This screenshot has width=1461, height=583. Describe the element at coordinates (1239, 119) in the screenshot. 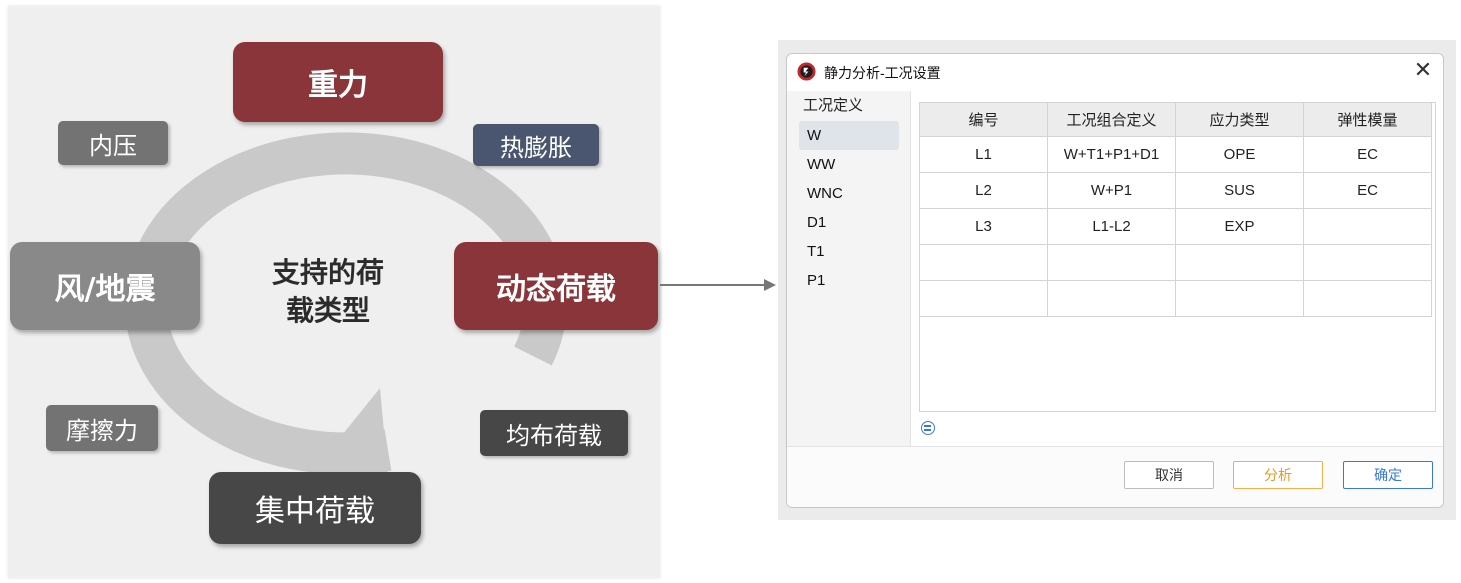

I see `col-header-stress-type: 应力类型` at that location.